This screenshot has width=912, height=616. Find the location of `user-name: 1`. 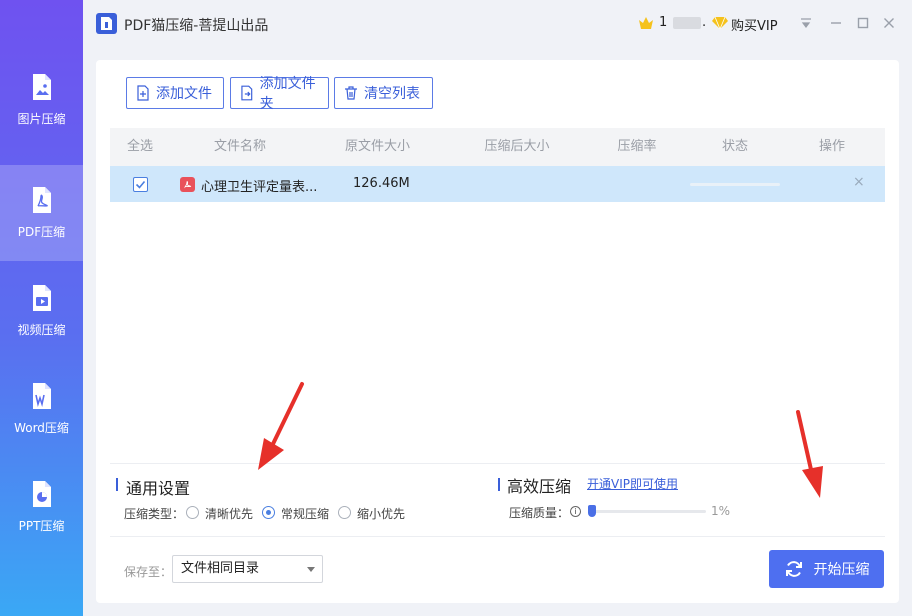

user-name: 1 is located at coordinates (663, 22).